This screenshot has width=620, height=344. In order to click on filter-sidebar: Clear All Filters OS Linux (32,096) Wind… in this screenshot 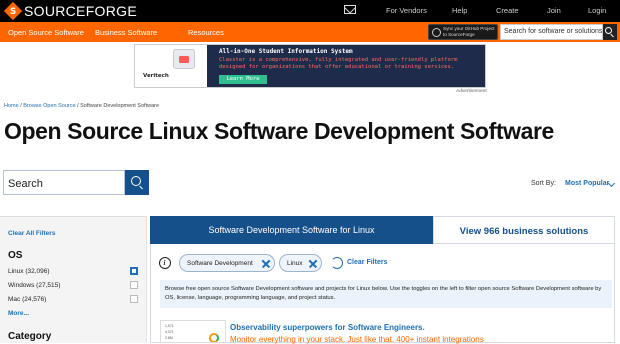, I will do `click(73, 279)`.